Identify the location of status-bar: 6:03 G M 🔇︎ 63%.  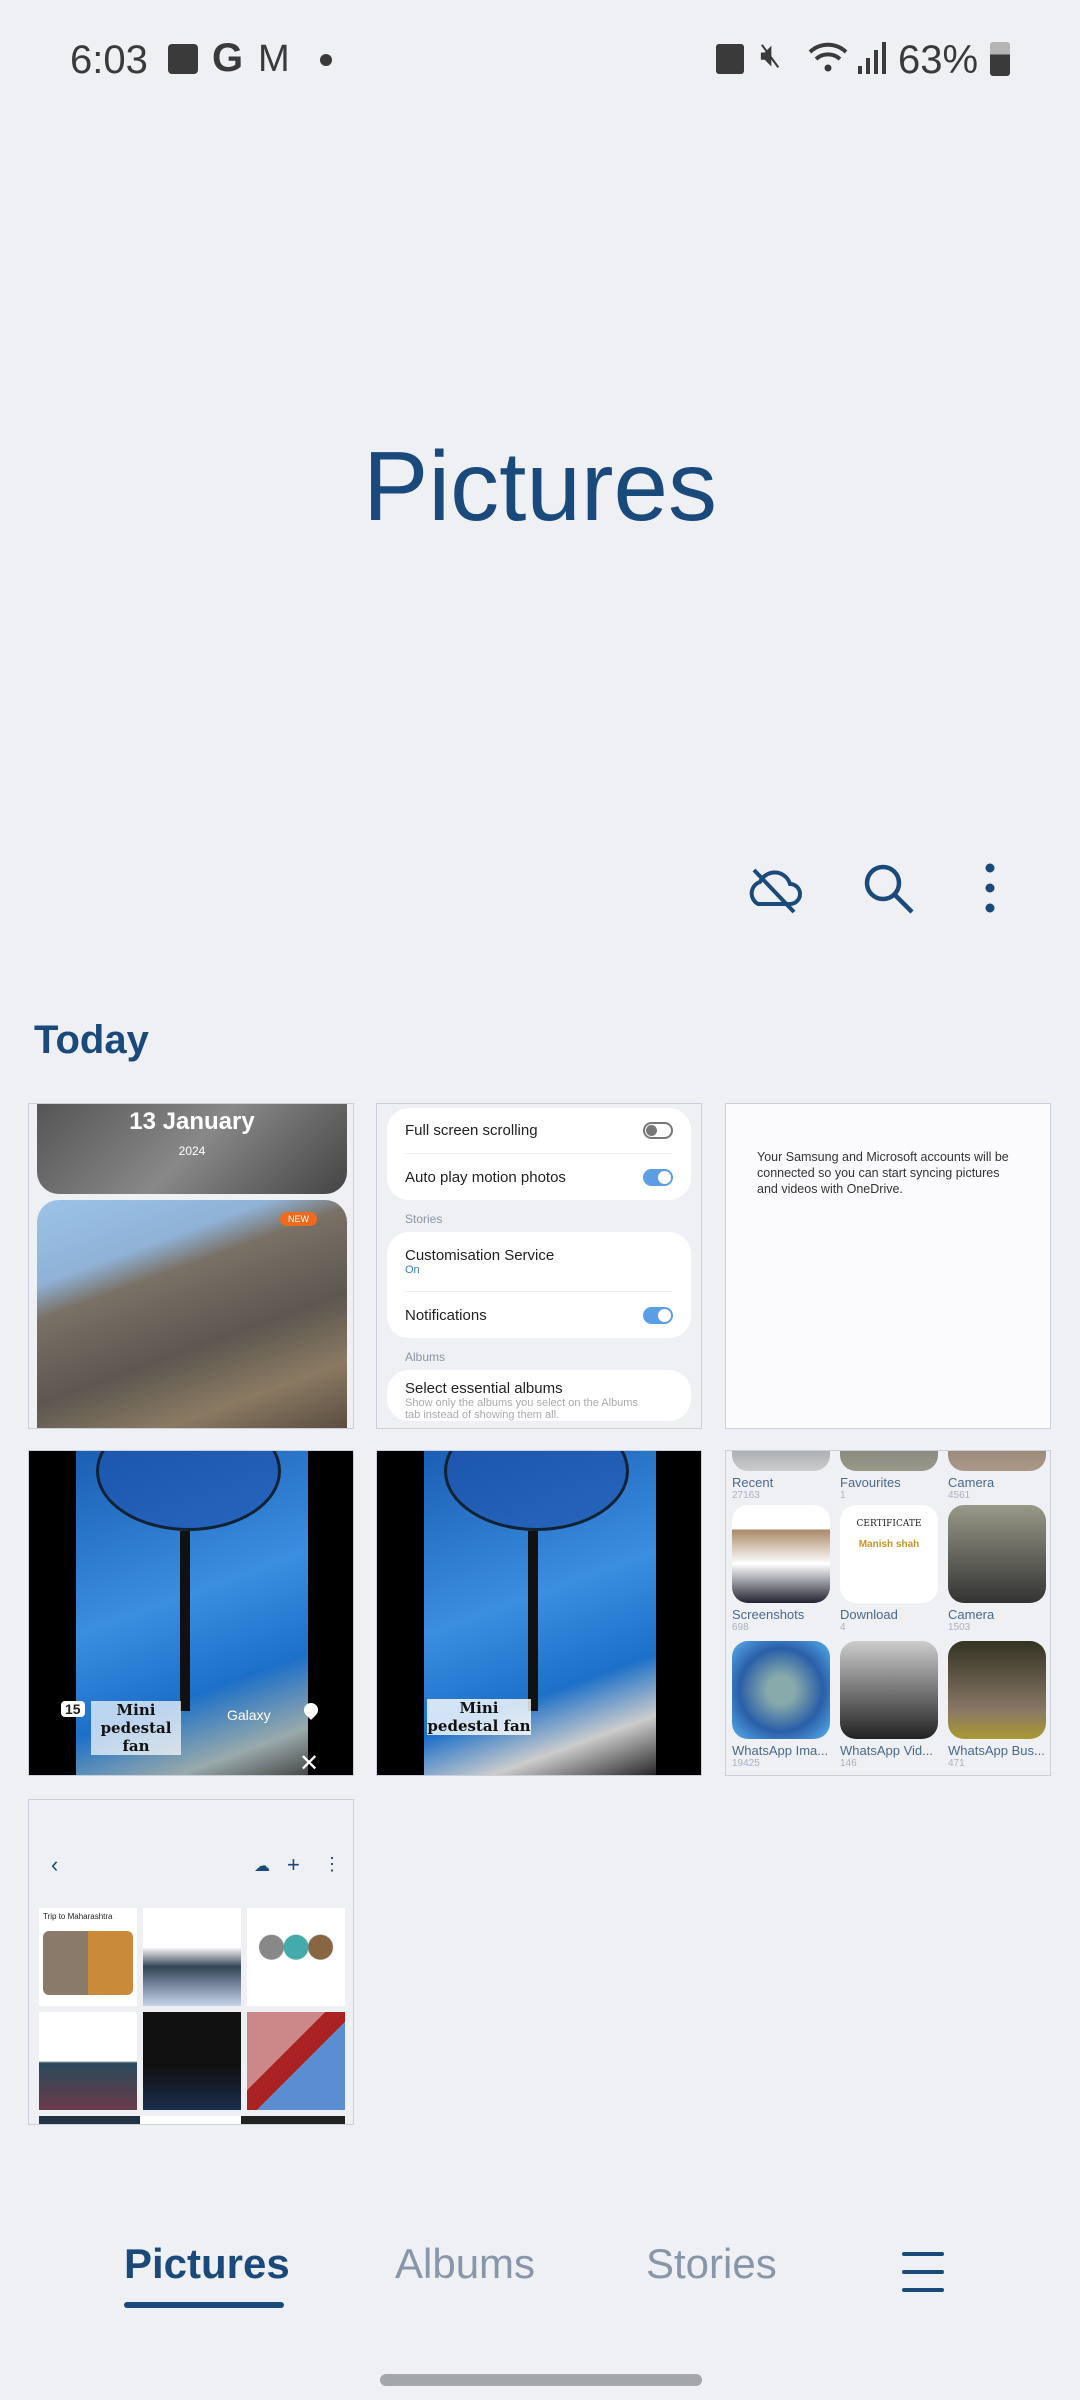
(540, 59).